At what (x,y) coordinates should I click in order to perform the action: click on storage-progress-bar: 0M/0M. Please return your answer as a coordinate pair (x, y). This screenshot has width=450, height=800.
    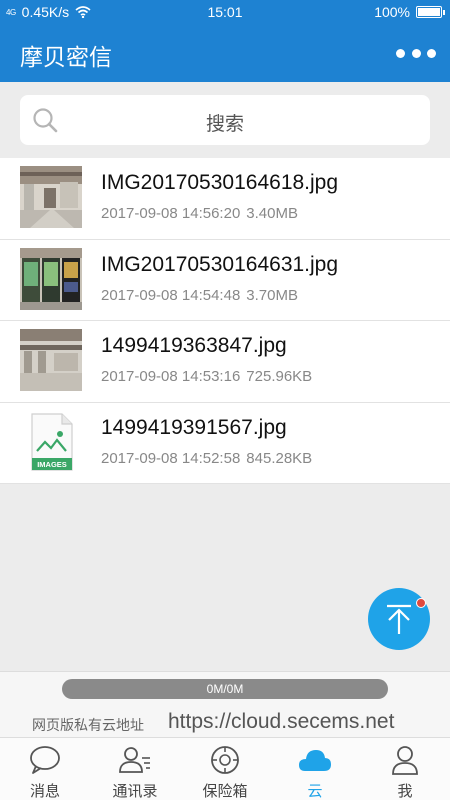
    Looking at the image, I should click on (225, 689).